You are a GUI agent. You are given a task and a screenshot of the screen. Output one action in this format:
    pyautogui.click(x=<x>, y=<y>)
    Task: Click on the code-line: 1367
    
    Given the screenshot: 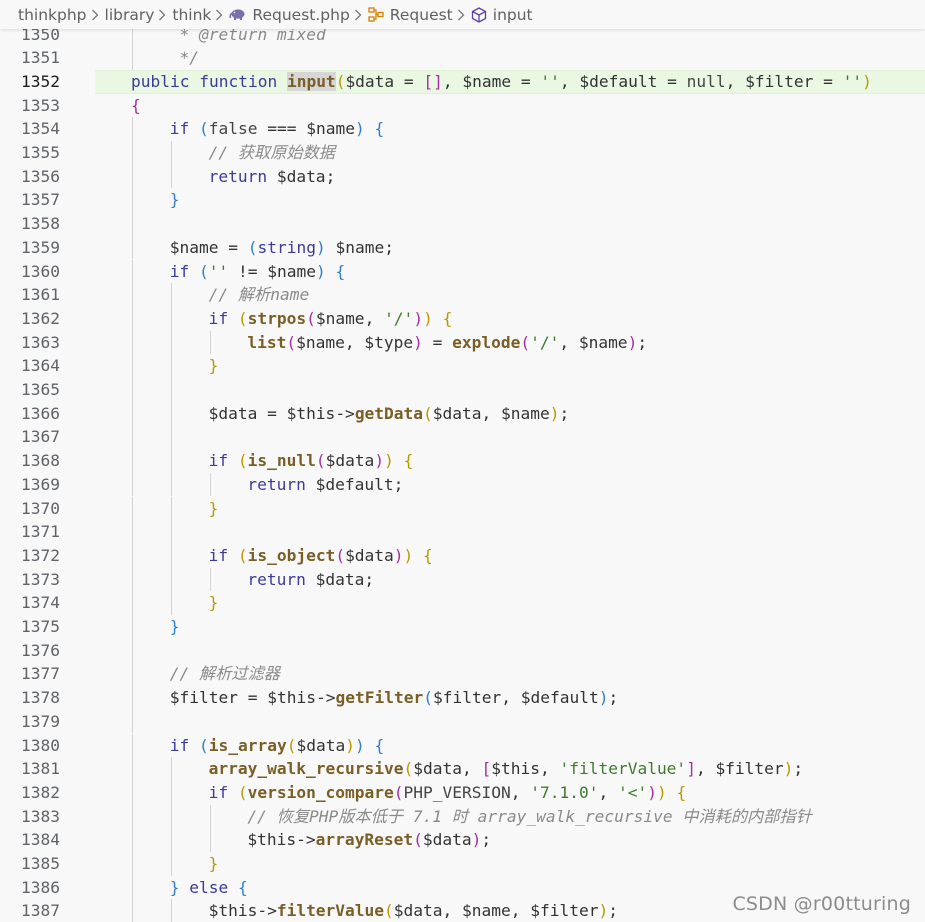 What is the action you would take?
    pyautogui.click(x=462, y=437)
    